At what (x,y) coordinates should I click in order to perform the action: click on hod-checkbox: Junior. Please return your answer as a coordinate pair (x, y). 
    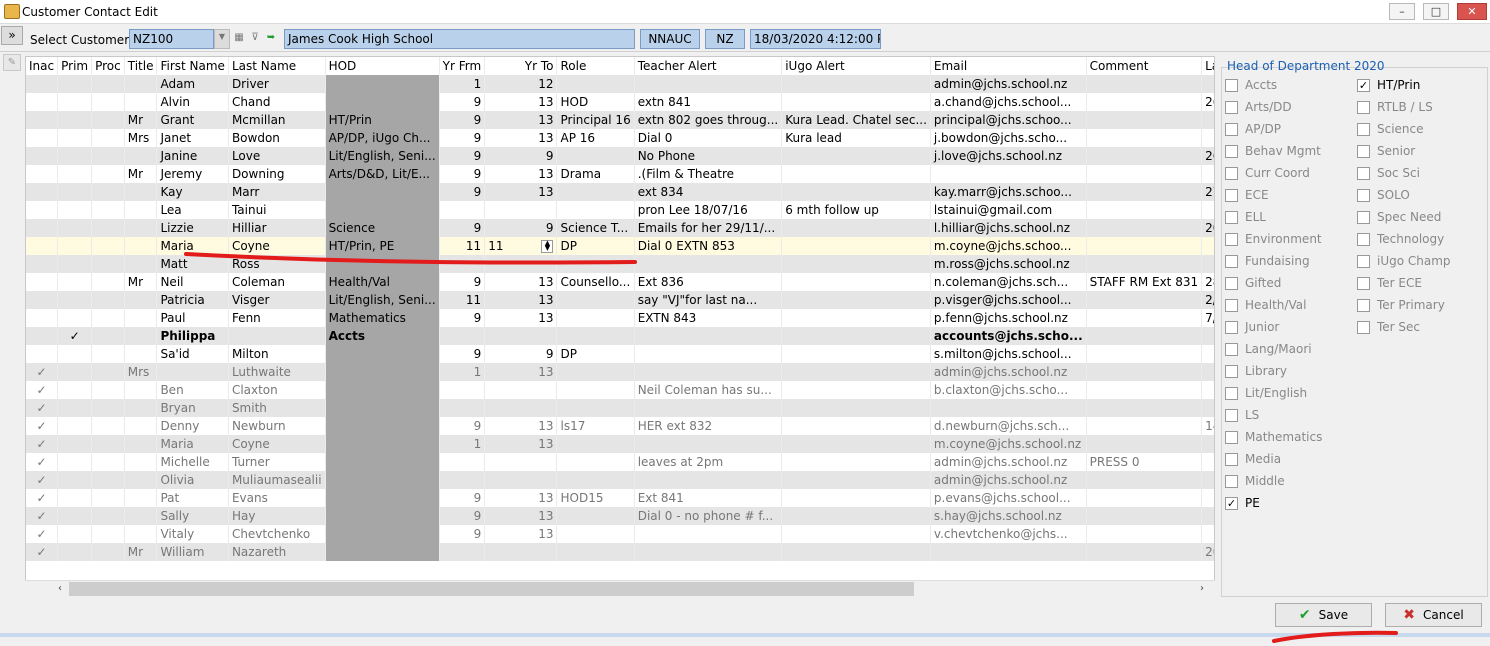
    Looking at the image, I should click on (1252, 329).